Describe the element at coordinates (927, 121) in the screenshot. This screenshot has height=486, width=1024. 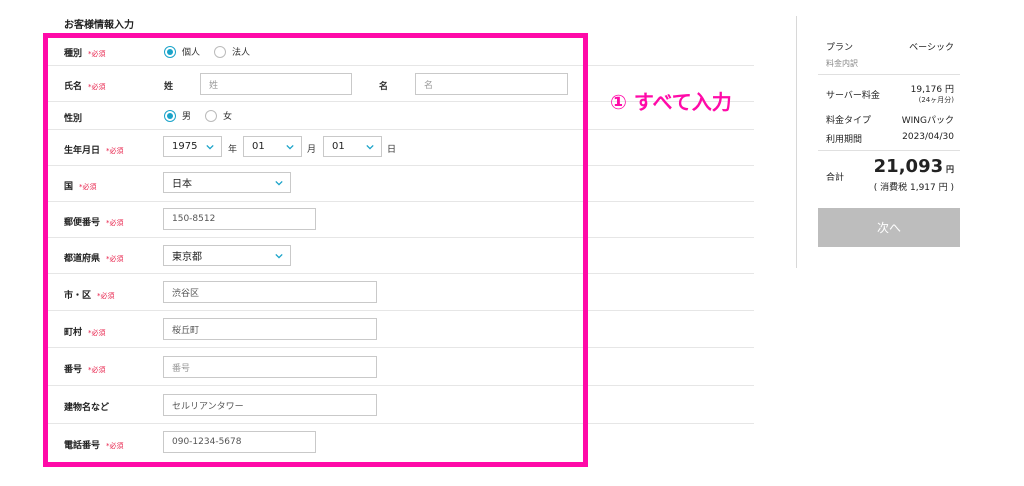
I see `fee-type-value: WINGパック` at that location.